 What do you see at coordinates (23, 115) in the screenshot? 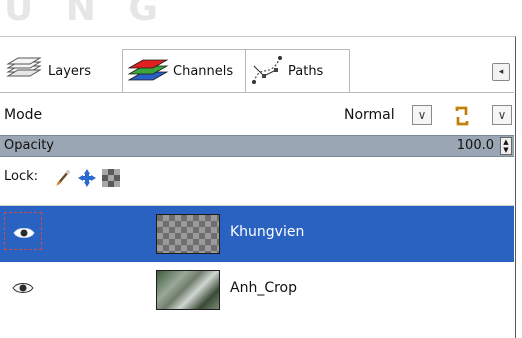
I see `mode-label: Mode` at bounding box center [23, 115].